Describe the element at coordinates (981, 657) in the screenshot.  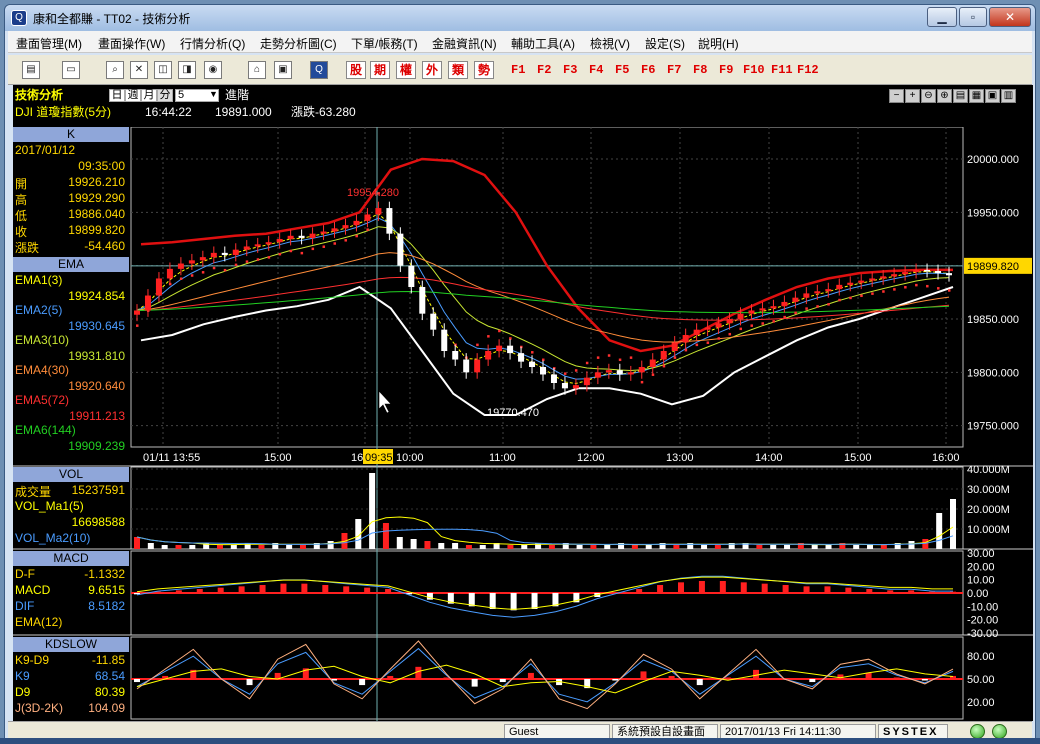
I see `kd-axis-label: 80.00` at that location.